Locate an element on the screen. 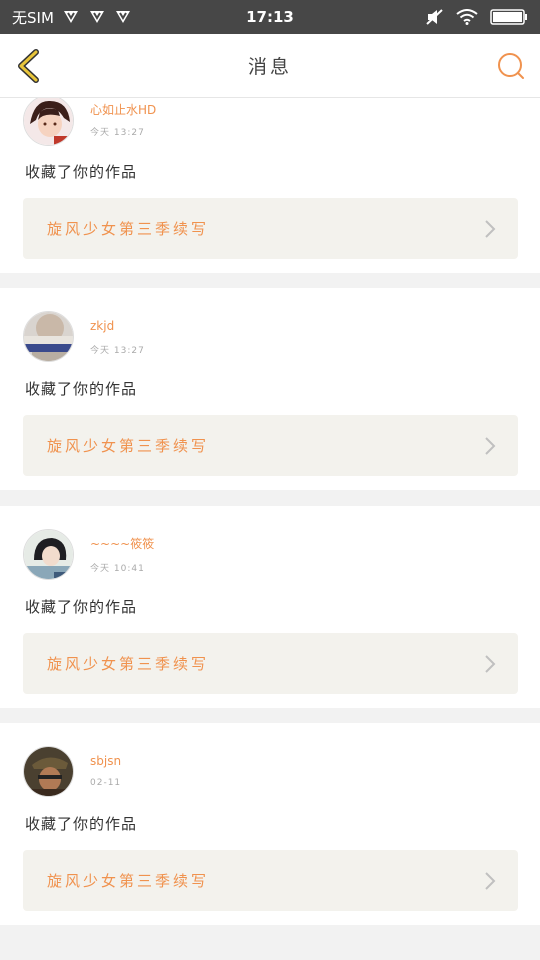 Image resolution: width=540 pixels, height=960 pixels. post-time: 今天 10:41 is located at coordinates (117, 569).